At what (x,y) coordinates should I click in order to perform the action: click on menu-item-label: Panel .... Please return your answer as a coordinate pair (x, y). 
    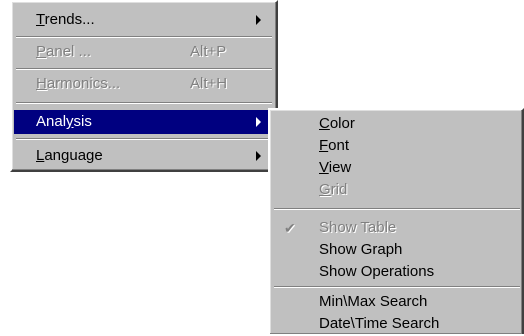
    Looking at the image, I should click on (64, 51).